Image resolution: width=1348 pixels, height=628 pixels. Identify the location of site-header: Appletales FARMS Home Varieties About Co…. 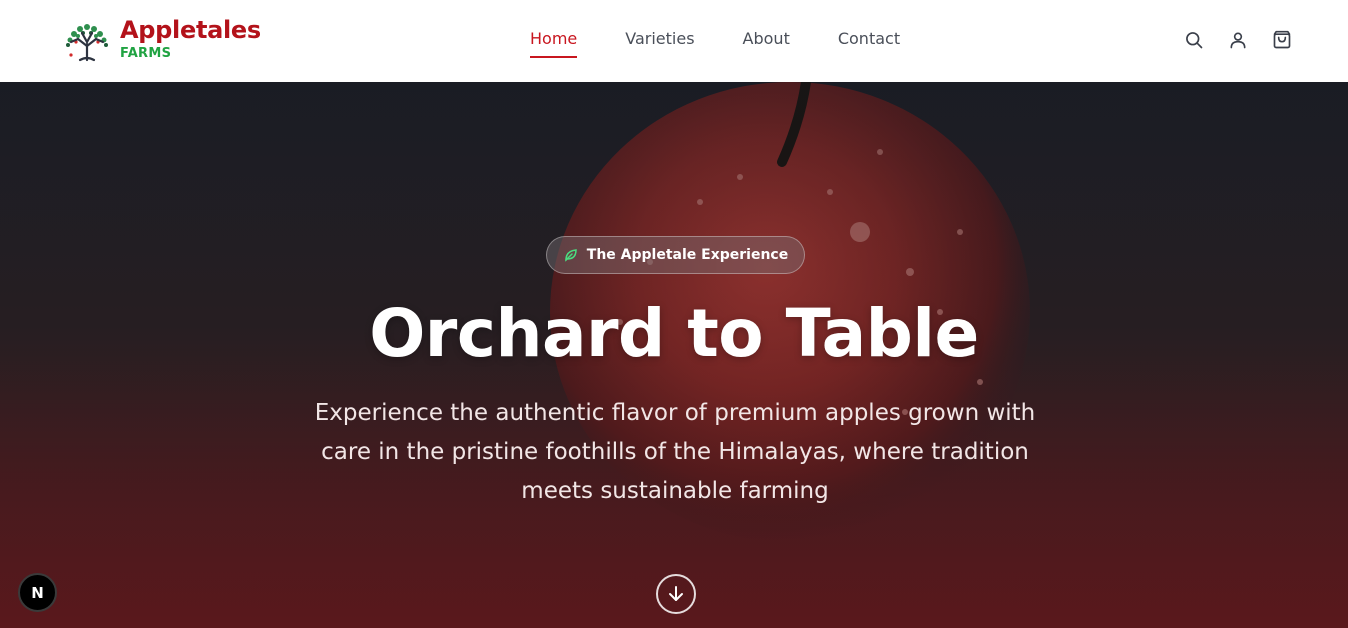
(674, 41).